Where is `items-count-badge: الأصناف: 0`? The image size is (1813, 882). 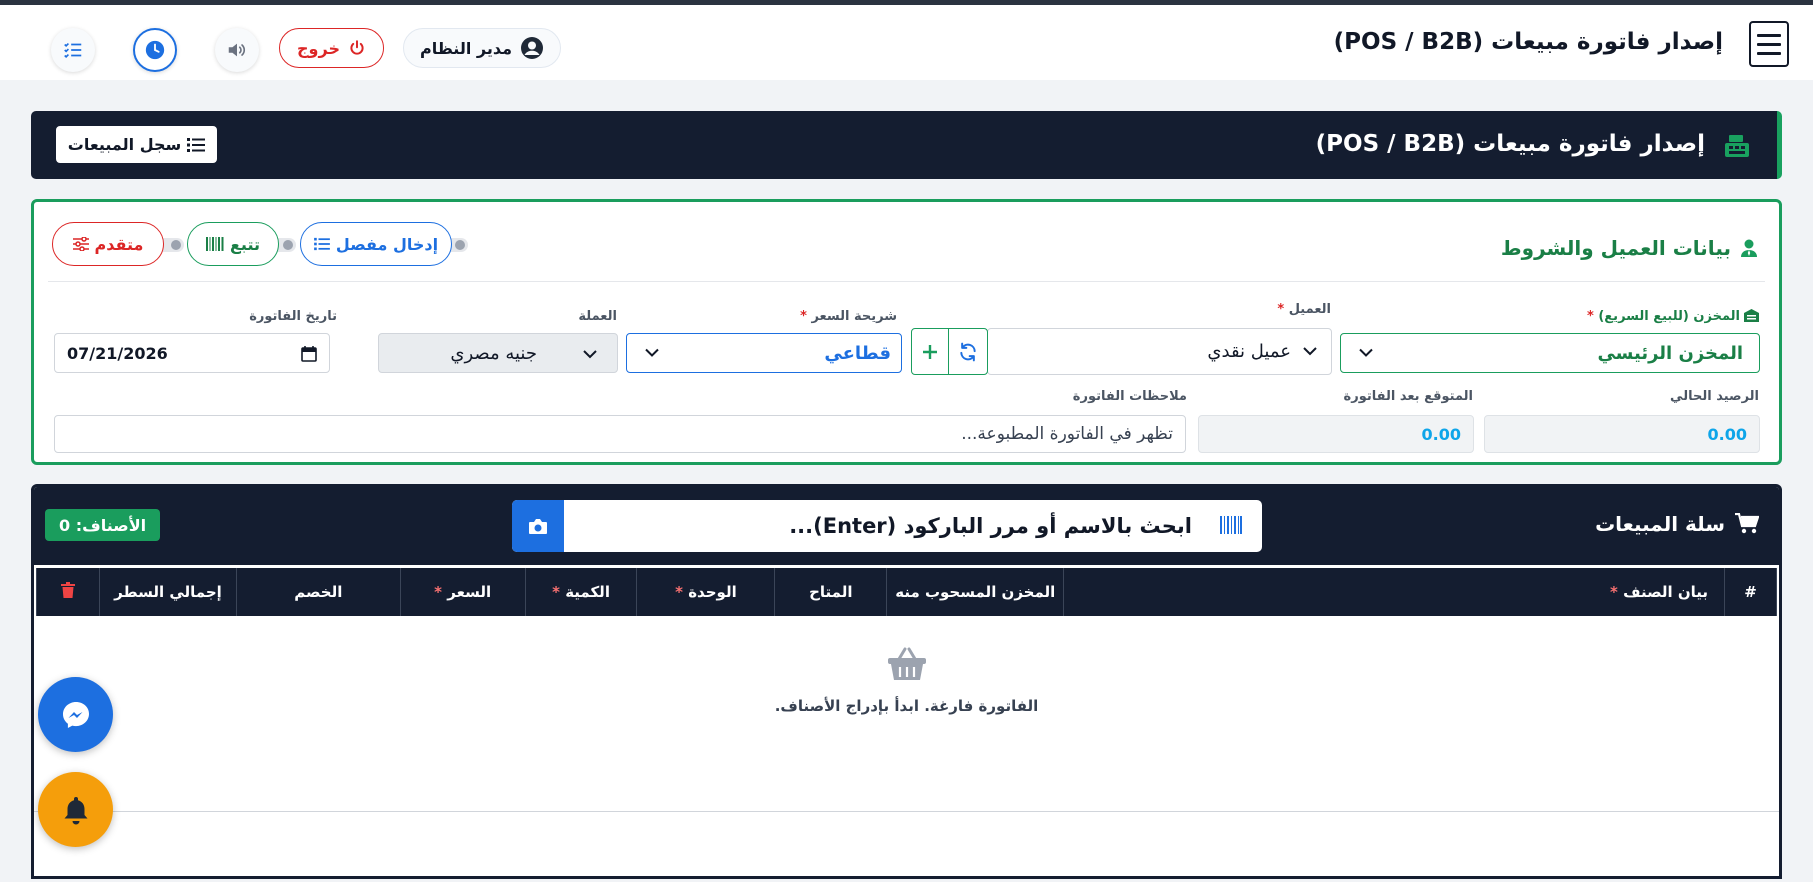
items-count-badge: الأصناف: 0 is located at coordinates (103, 525).